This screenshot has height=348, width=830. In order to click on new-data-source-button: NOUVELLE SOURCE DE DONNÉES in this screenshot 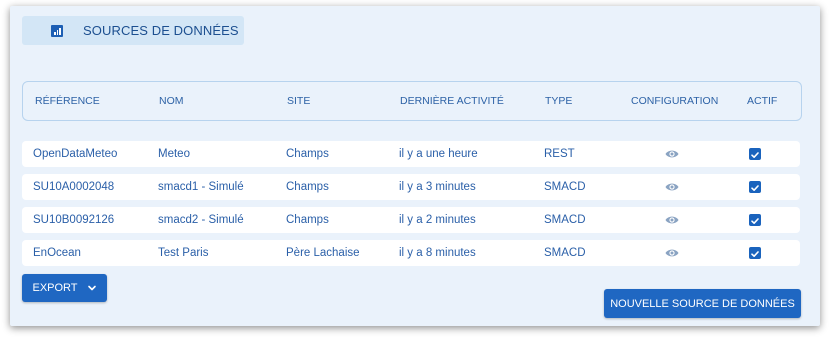, I will do `click(702, 303)`.